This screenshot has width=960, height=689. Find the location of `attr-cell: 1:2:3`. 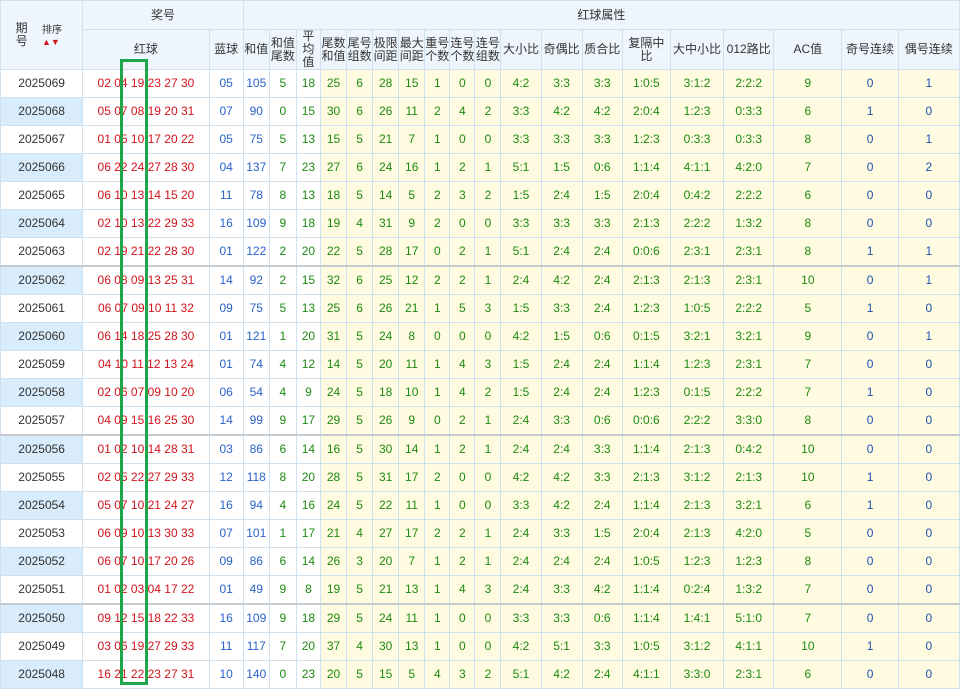

attr-cell: 1:2:3 is located at coordinates (697, 364).